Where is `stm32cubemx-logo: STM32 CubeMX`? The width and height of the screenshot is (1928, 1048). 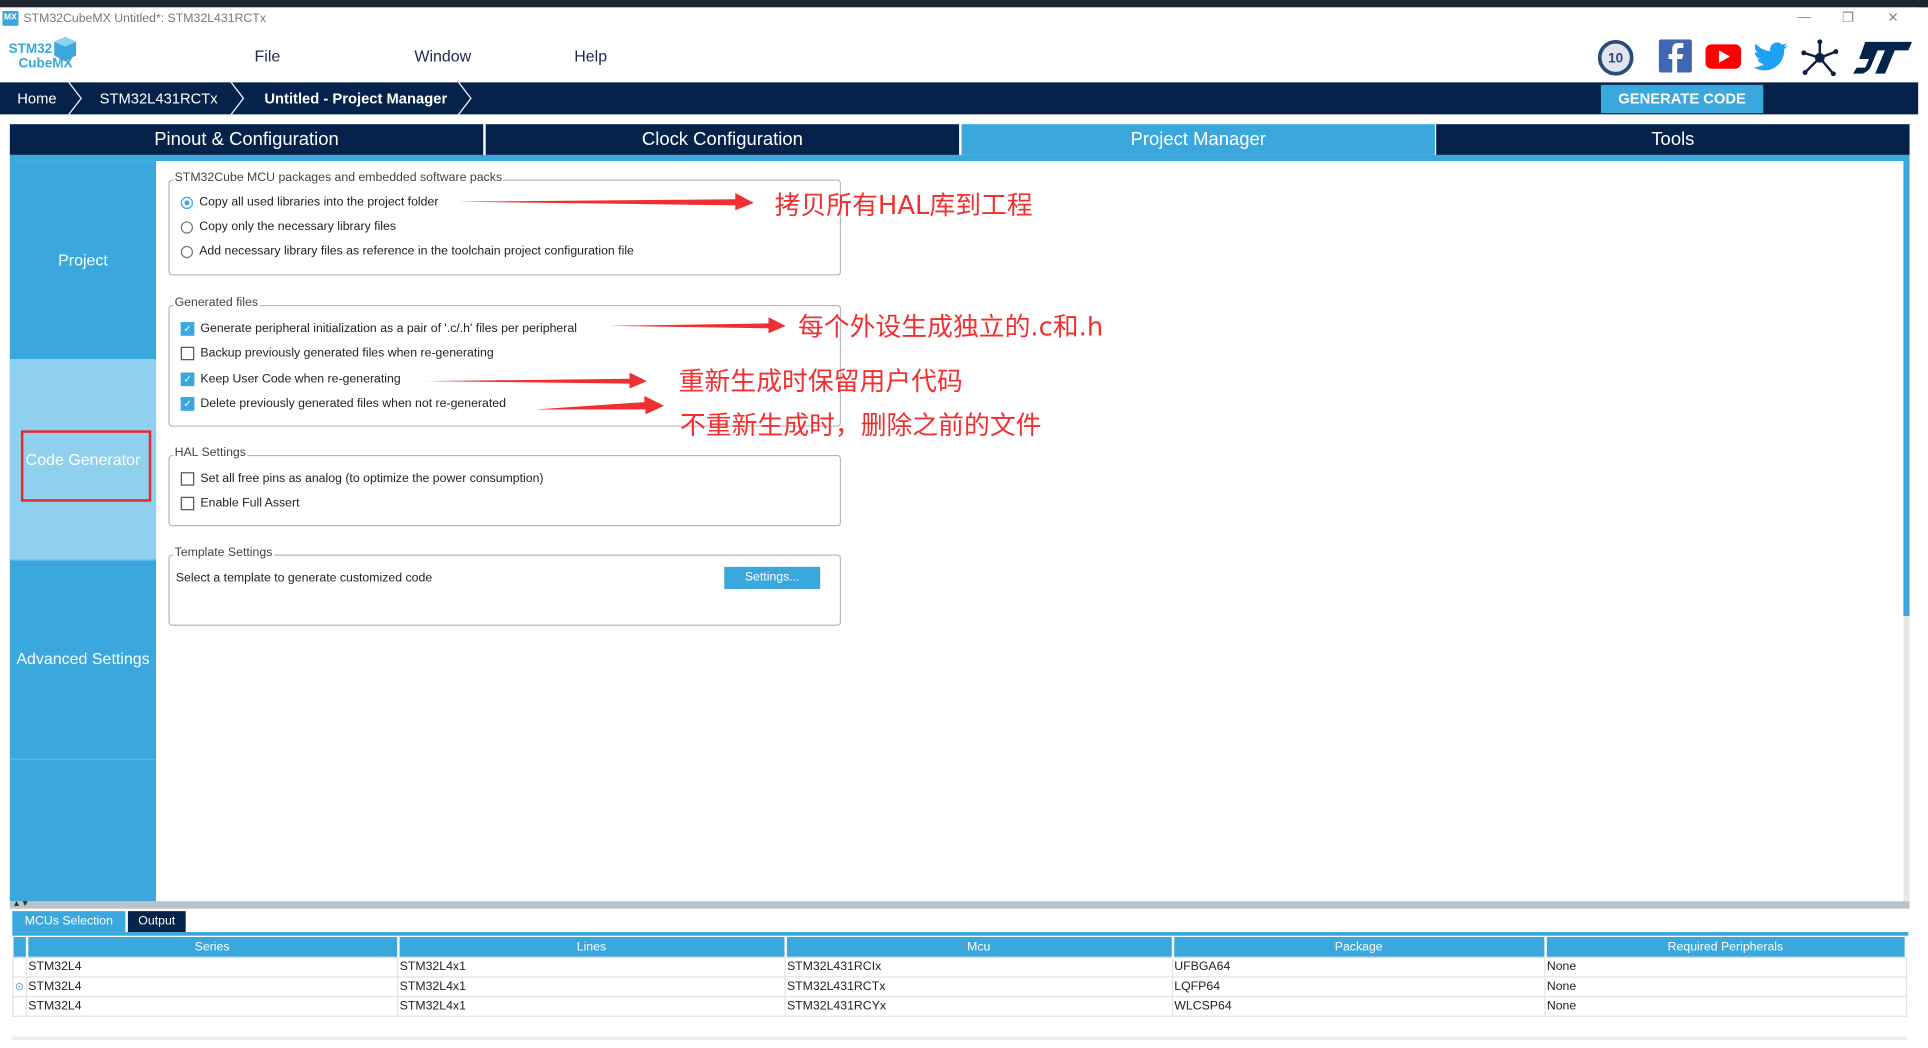 stm32cubemx-logo: STM32 CubeMX is located at coordinates (46, 57).